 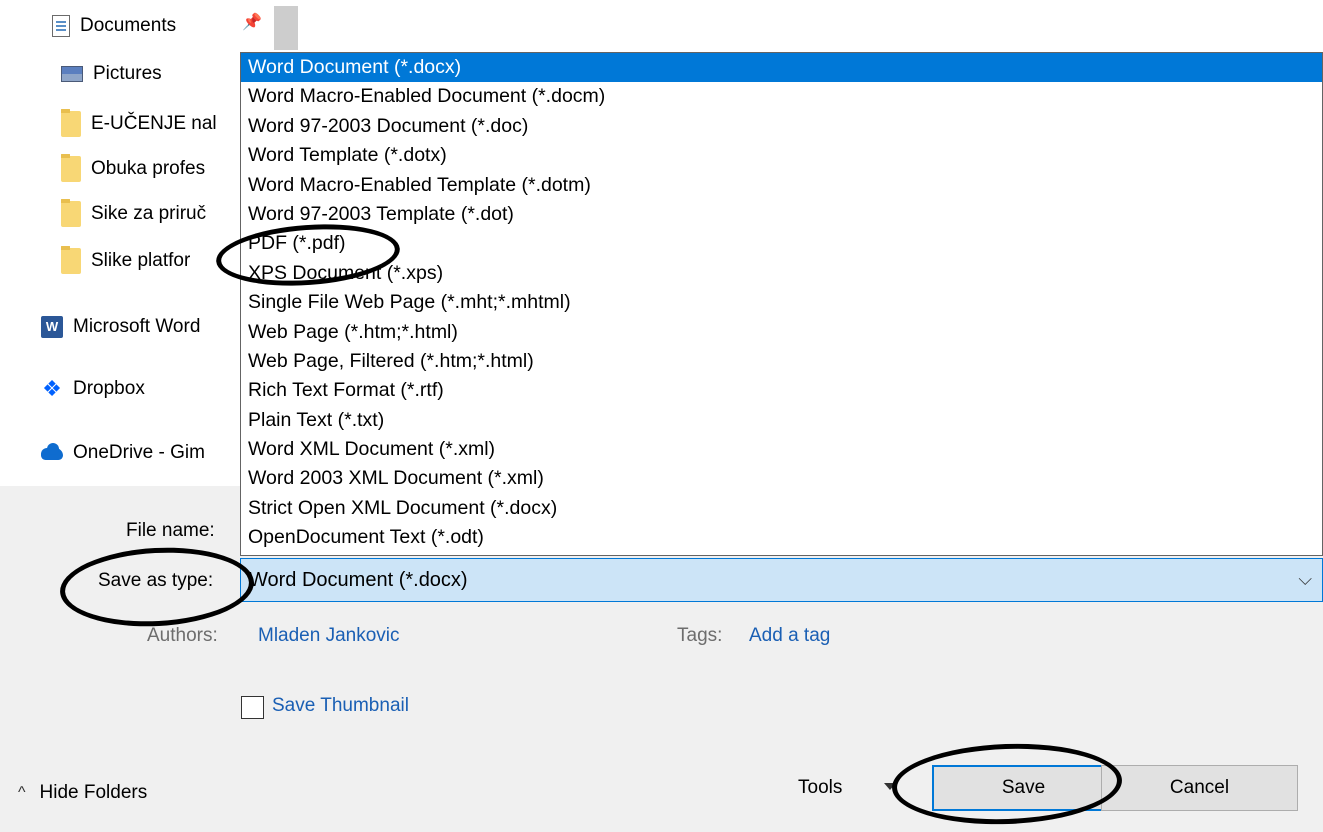 What do you see at coordinates (340, 706) in the screenshot?
I see `save-thumbnail-label: Save Thumbnail` at bounding box center [340, 706].